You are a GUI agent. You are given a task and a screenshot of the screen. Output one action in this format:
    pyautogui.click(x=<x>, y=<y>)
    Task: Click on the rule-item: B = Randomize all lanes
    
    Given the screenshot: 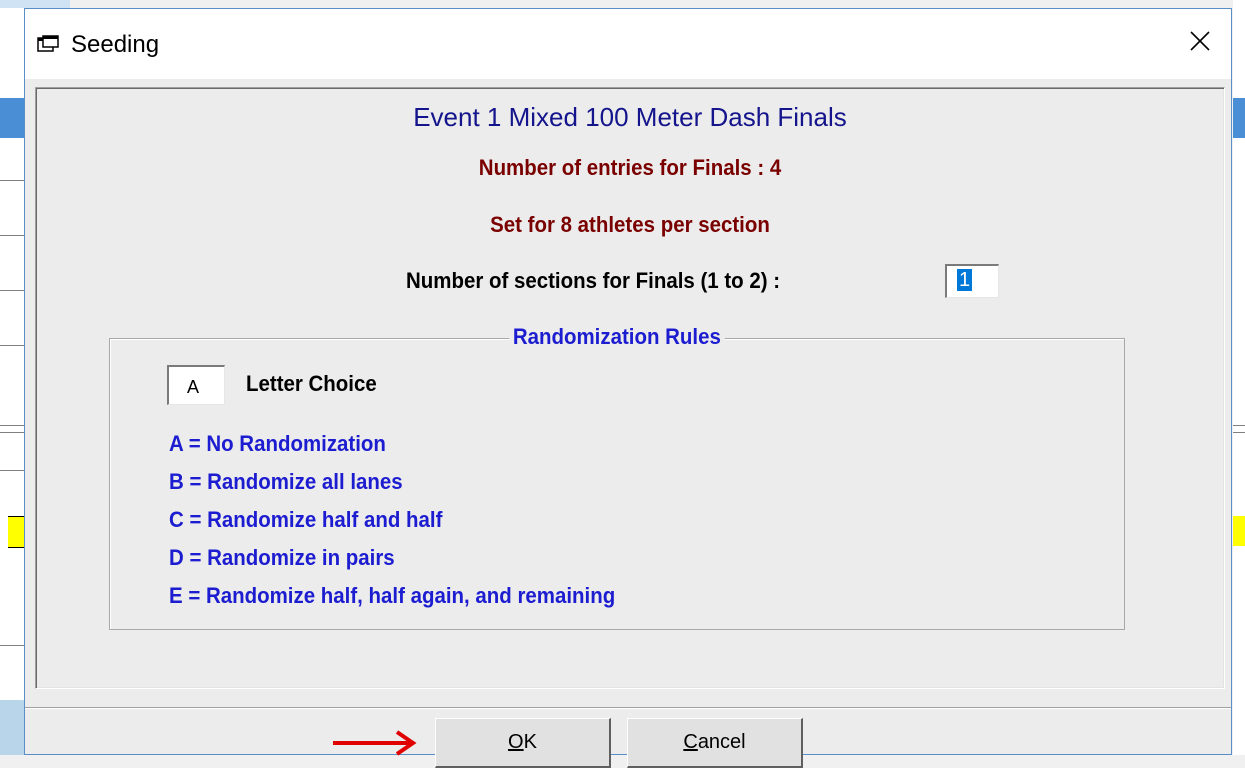 What is the action you would take?
    pyautogui.click(x=286, y=481)
    